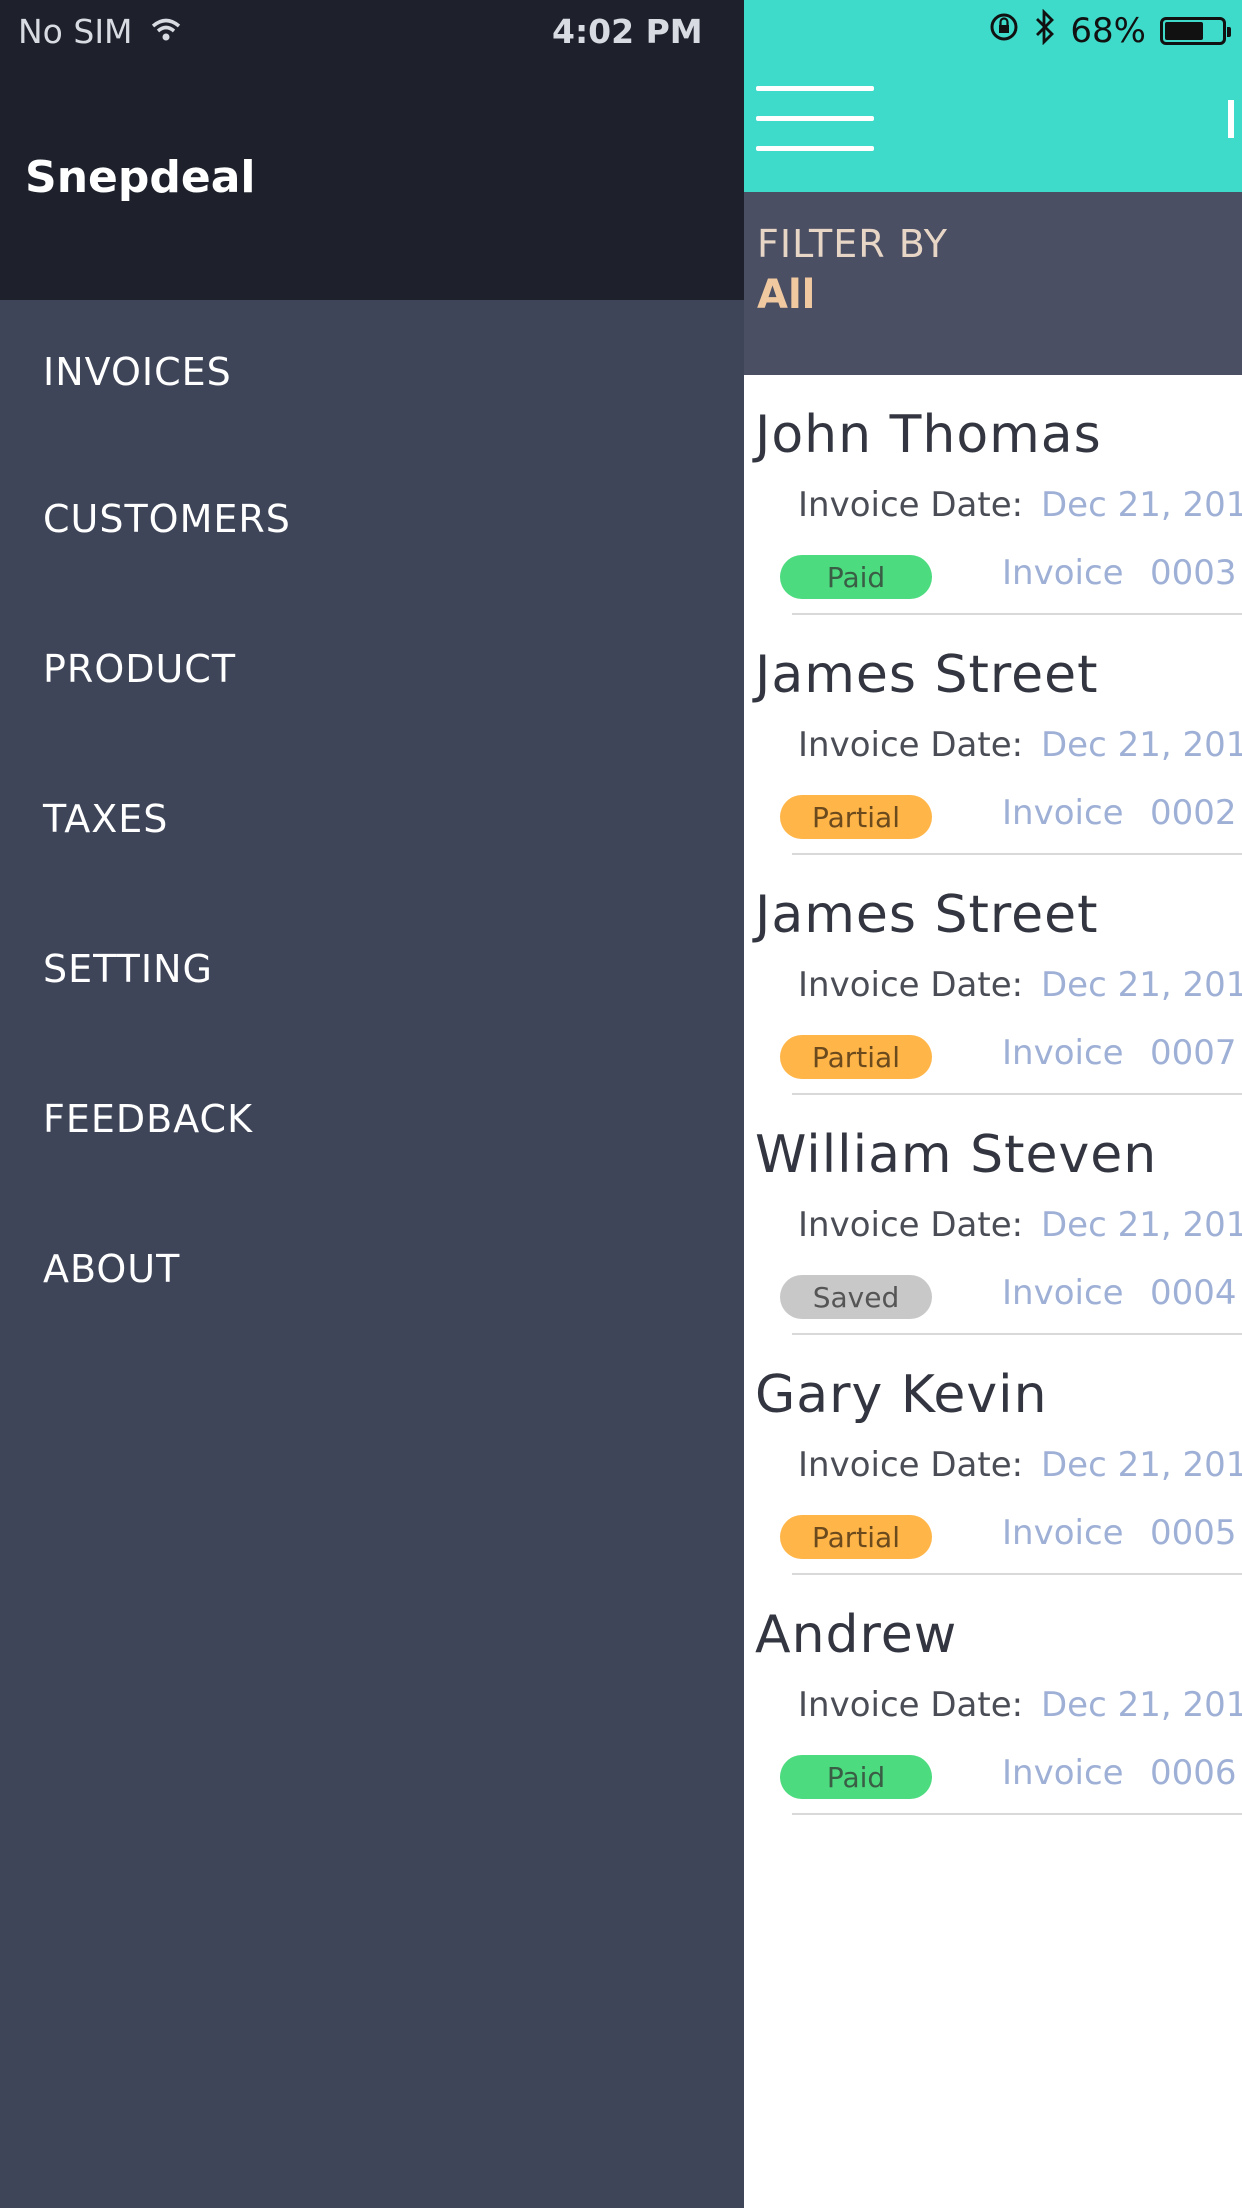  What do you see at coordinates (372, 1269) in the screenshot?
I see `drawer-item-about: ABOUT` at bounding box center [372, 1269].